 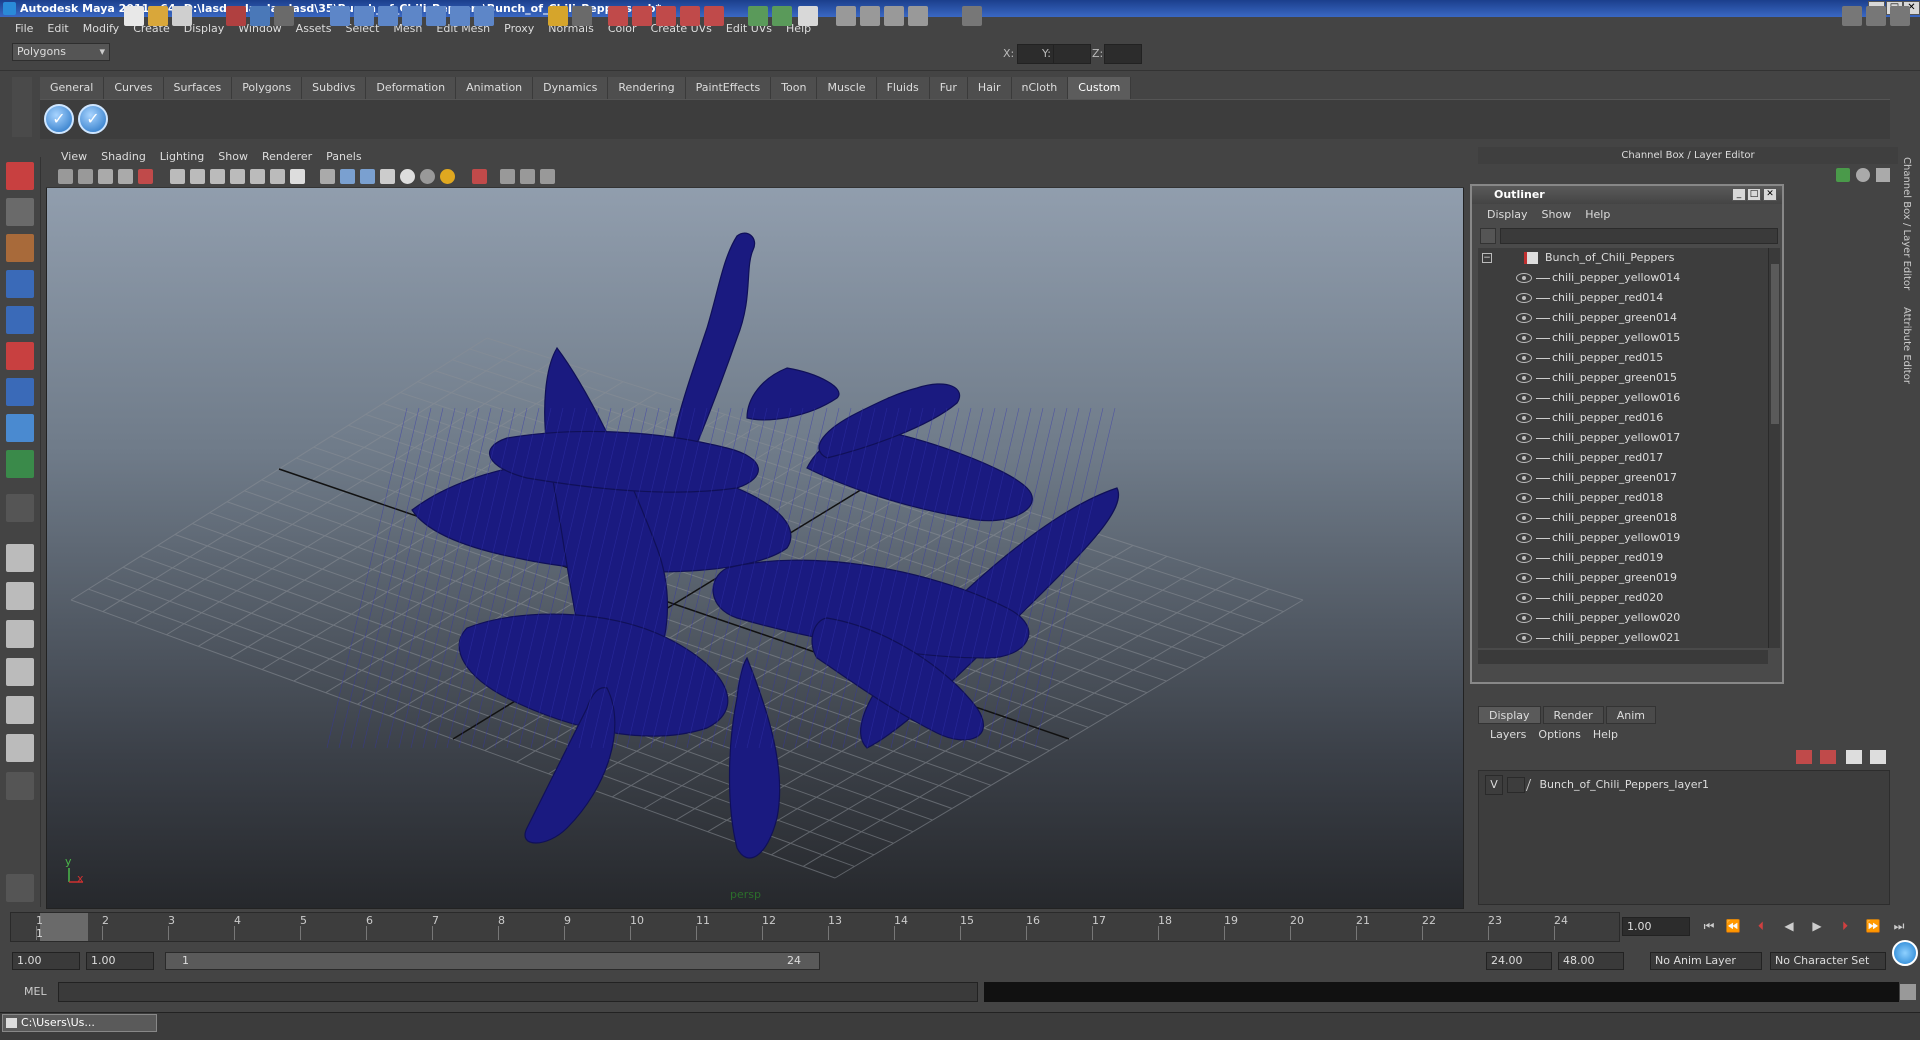 I want to click on channel-box-options-icon, so click(x=1863, y=175).